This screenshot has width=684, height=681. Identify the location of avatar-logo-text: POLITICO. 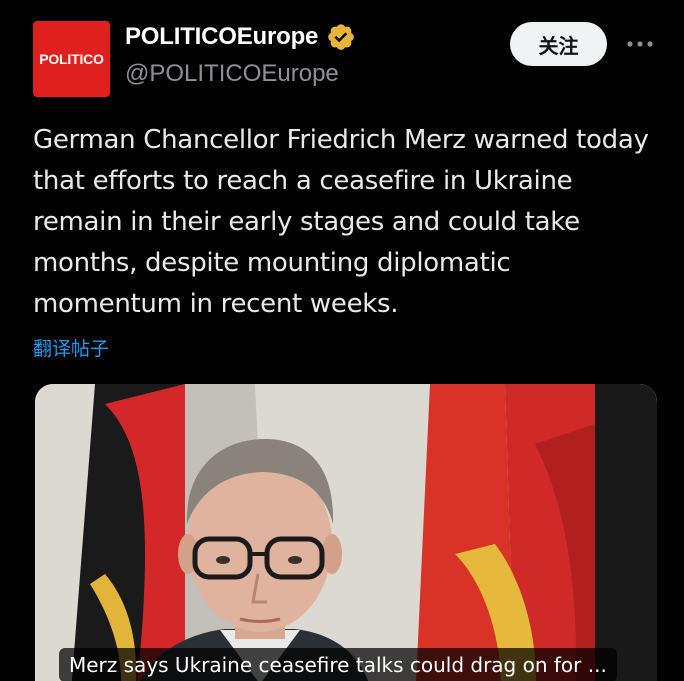
(71, 59).